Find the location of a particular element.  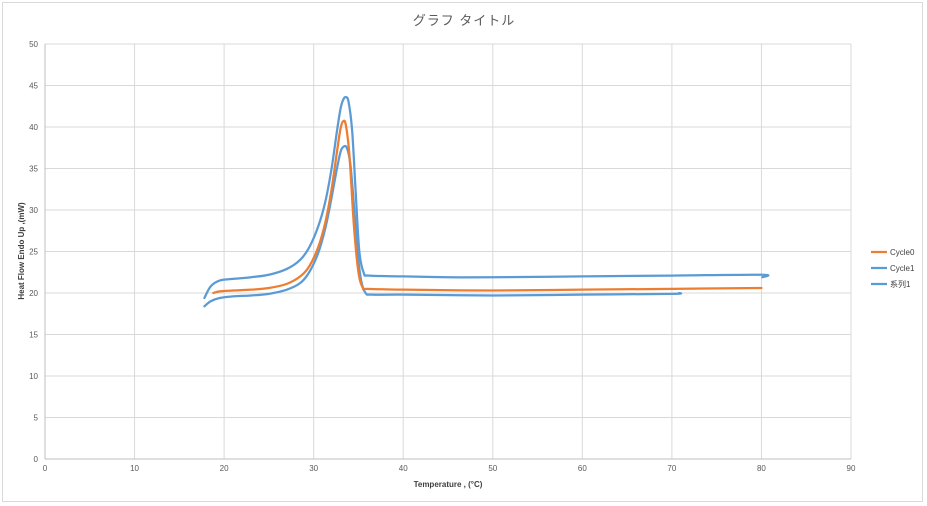

y-tick-label: 0 is located at coordinates (36, 459).